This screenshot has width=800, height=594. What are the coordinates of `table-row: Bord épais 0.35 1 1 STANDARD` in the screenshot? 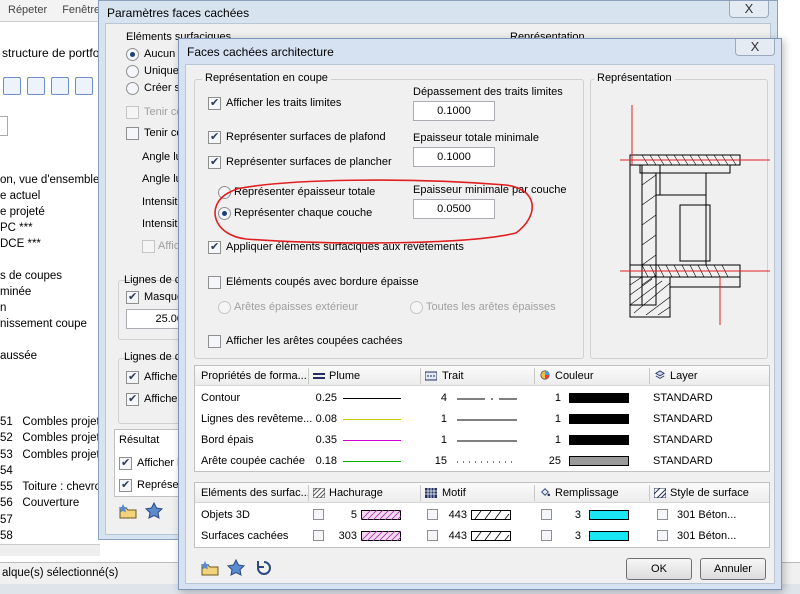 It's located at (482, 440).